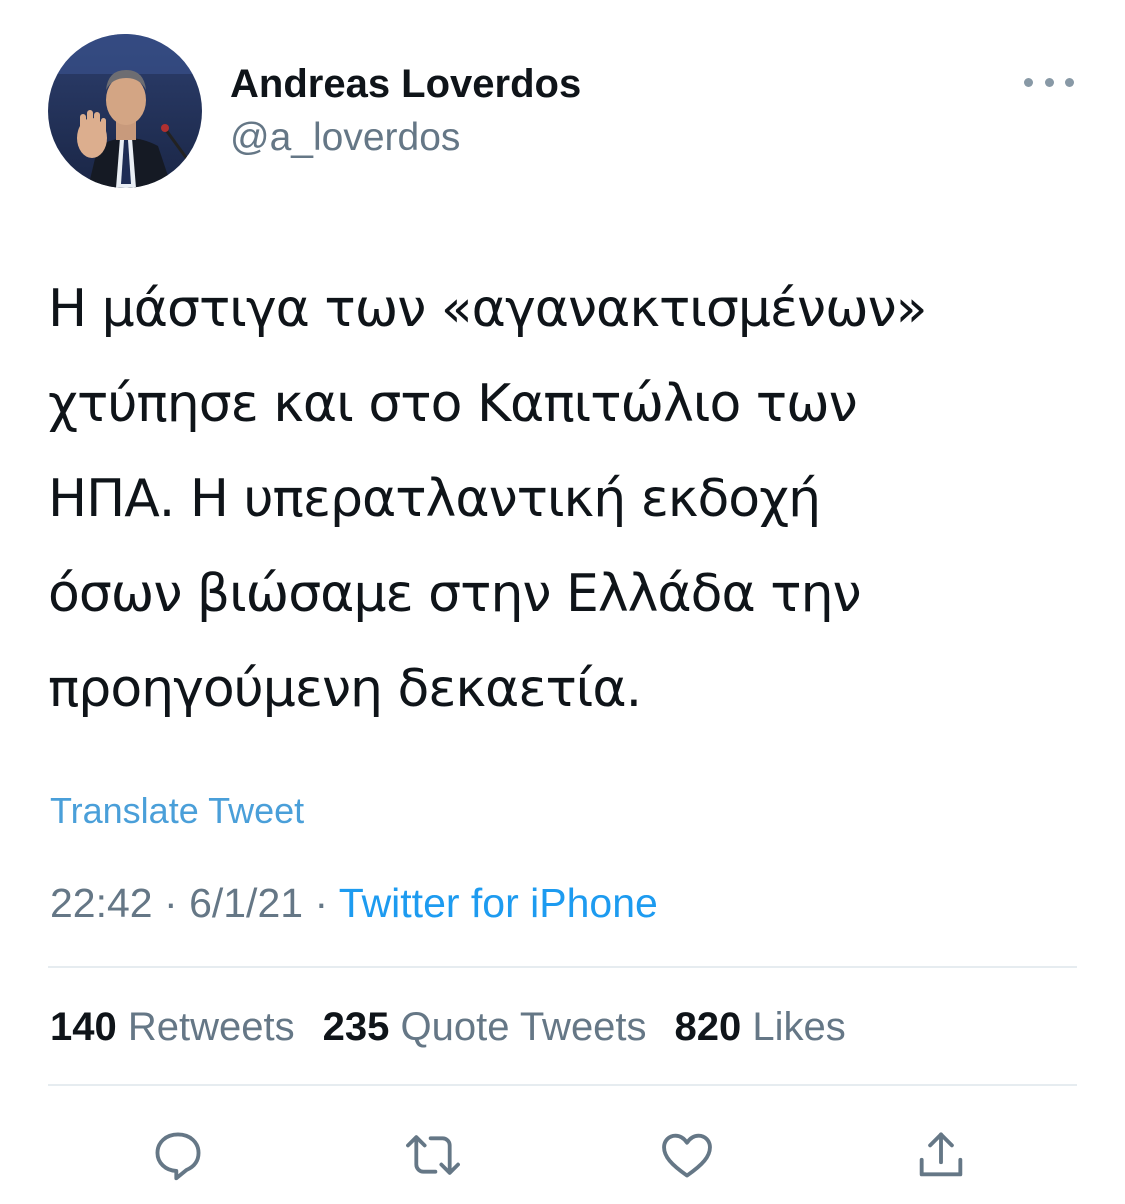 The height and width of the screenshot is (1204, 1125). Describe the element at coordinates (455, 594) in the screenshot. I see `tweet-text-line: όσων βιώσαμε στην Ελλάδα την` at that location.